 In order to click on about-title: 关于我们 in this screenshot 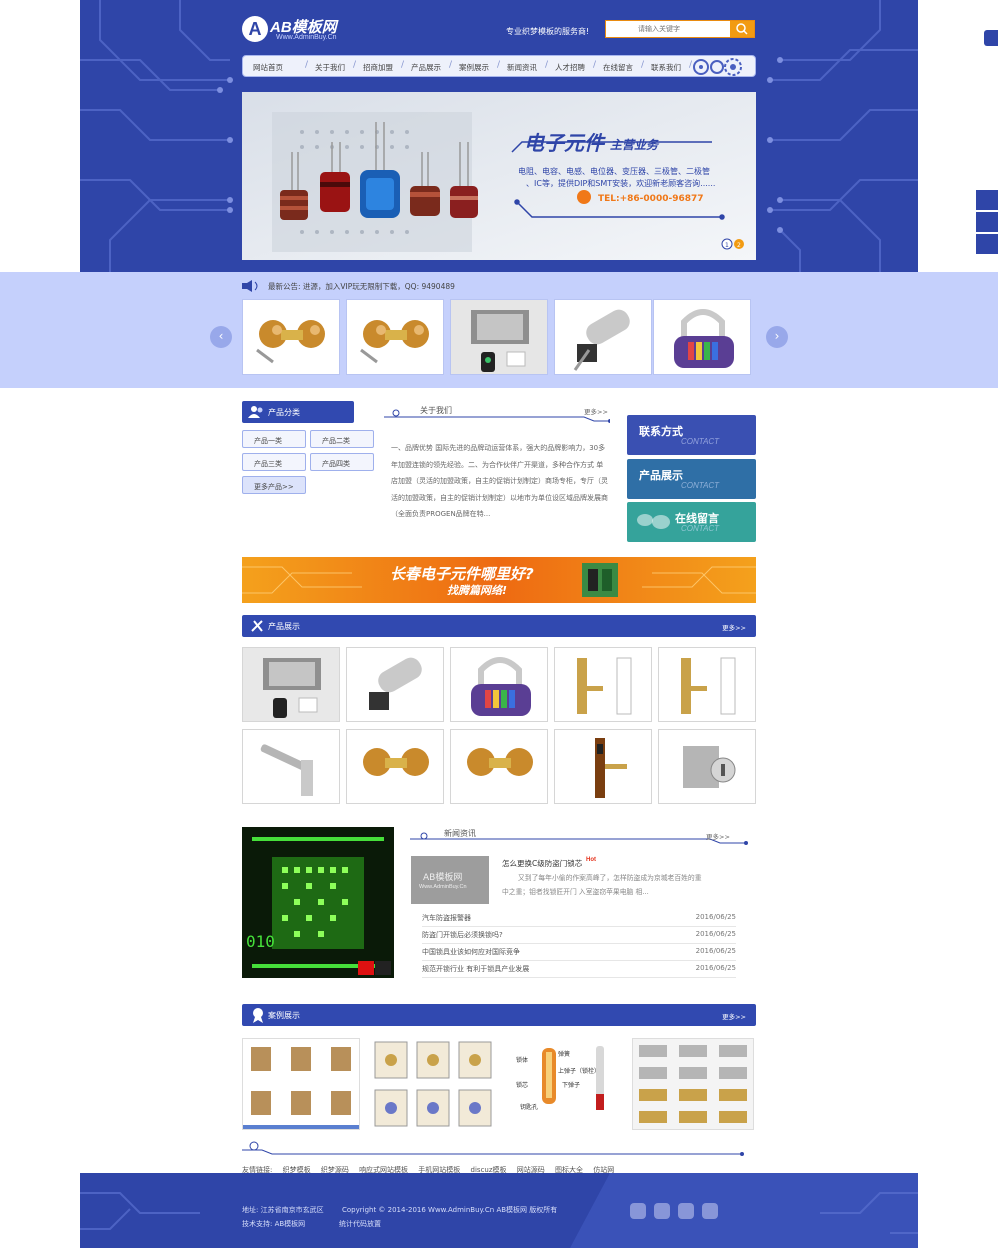, I will do `click(436, 410)`.